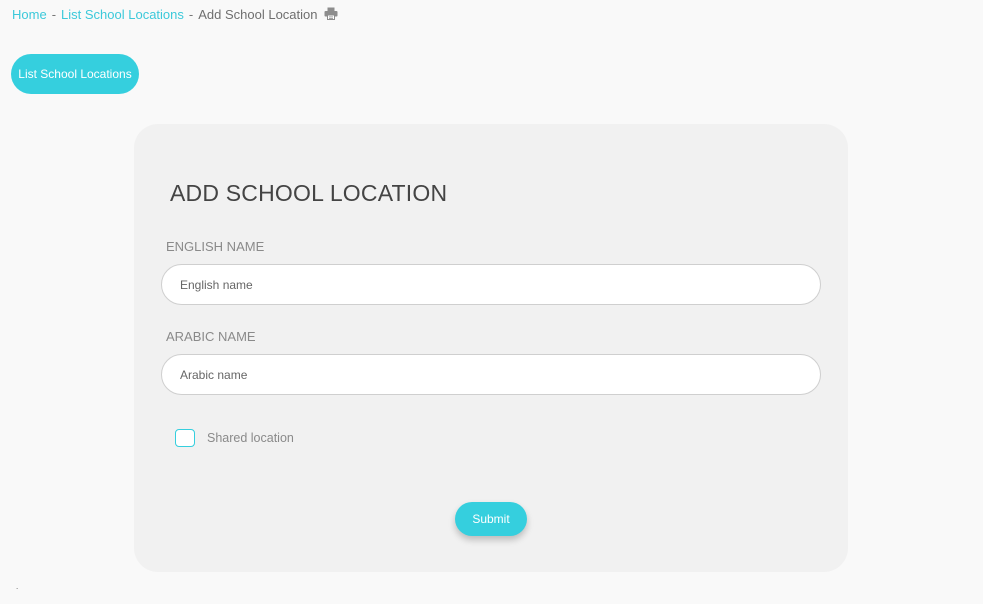 This screenshot has height=604, width=983. I want to click on english-name-input, so click(491, 284).